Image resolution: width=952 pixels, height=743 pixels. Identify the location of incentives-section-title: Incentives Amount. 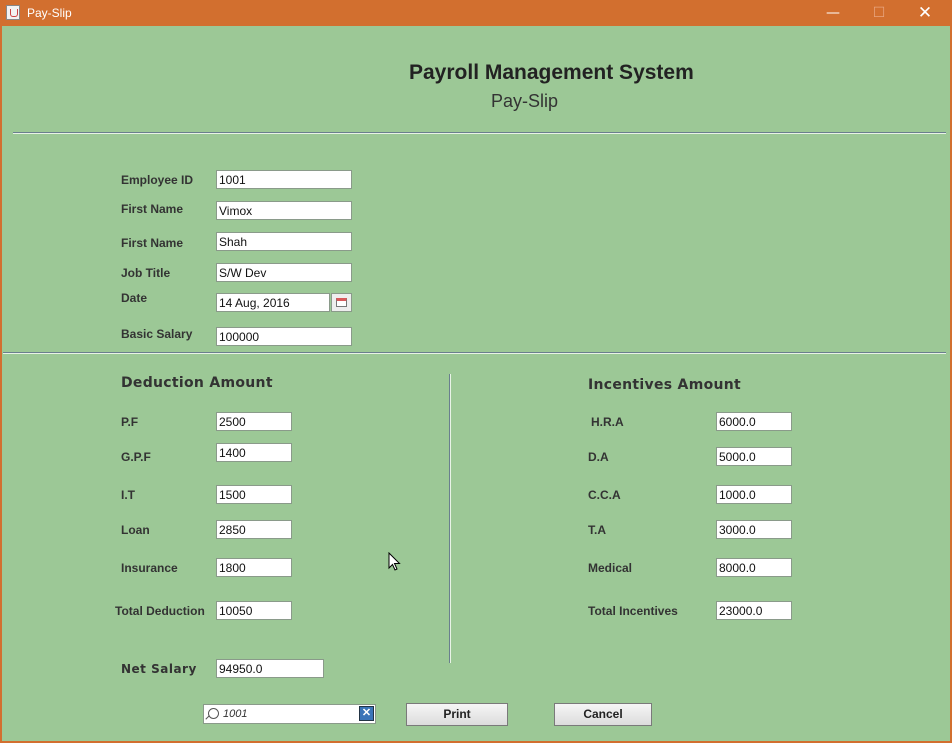
(665, 385).